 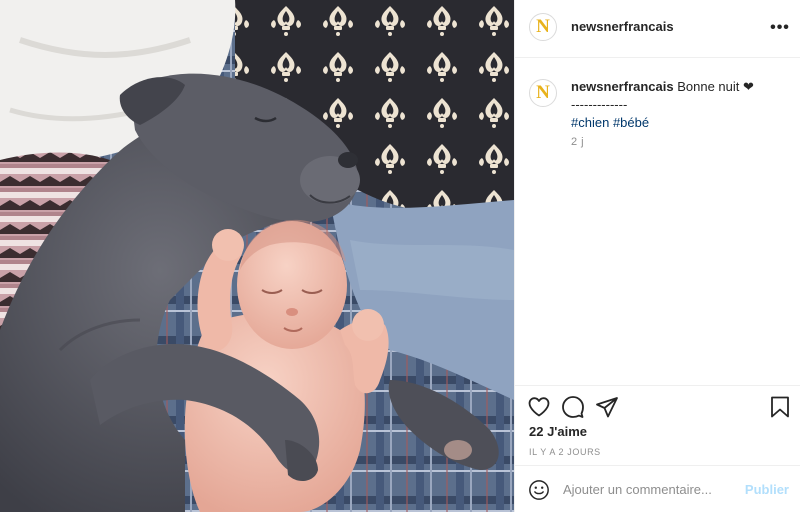 I want to click on publish-button: Publier, so click(x=767, y=489).